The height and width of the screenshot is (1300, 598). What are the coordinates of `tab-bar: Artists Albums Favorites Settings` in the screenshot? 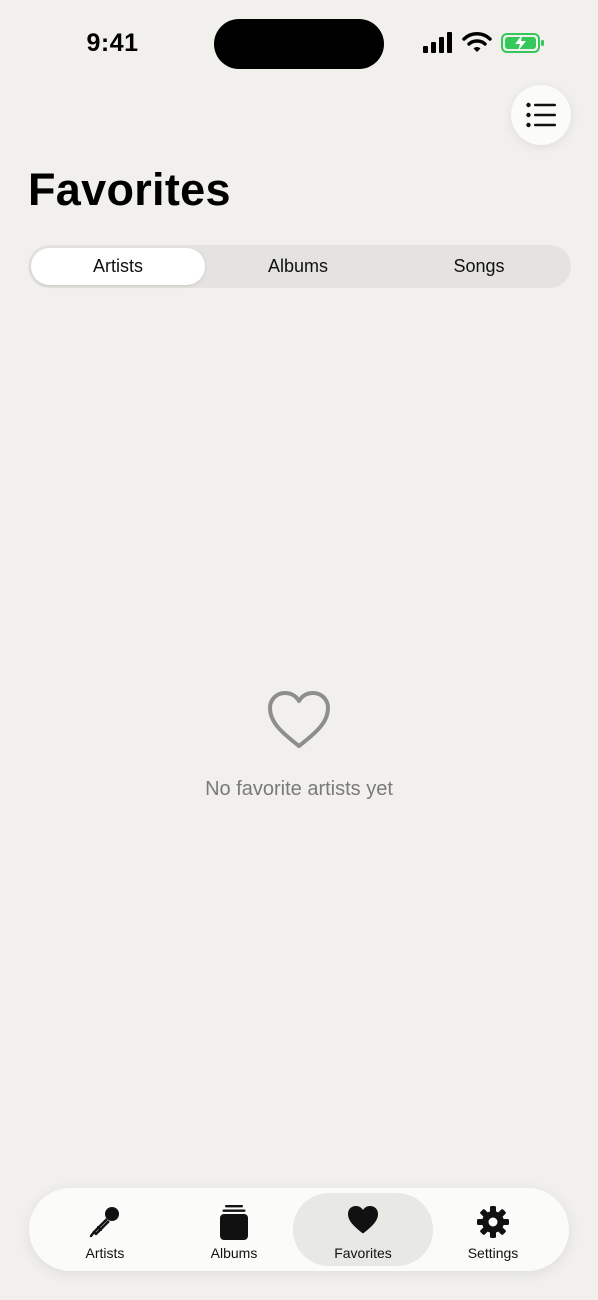 It's located at (299, 1229).